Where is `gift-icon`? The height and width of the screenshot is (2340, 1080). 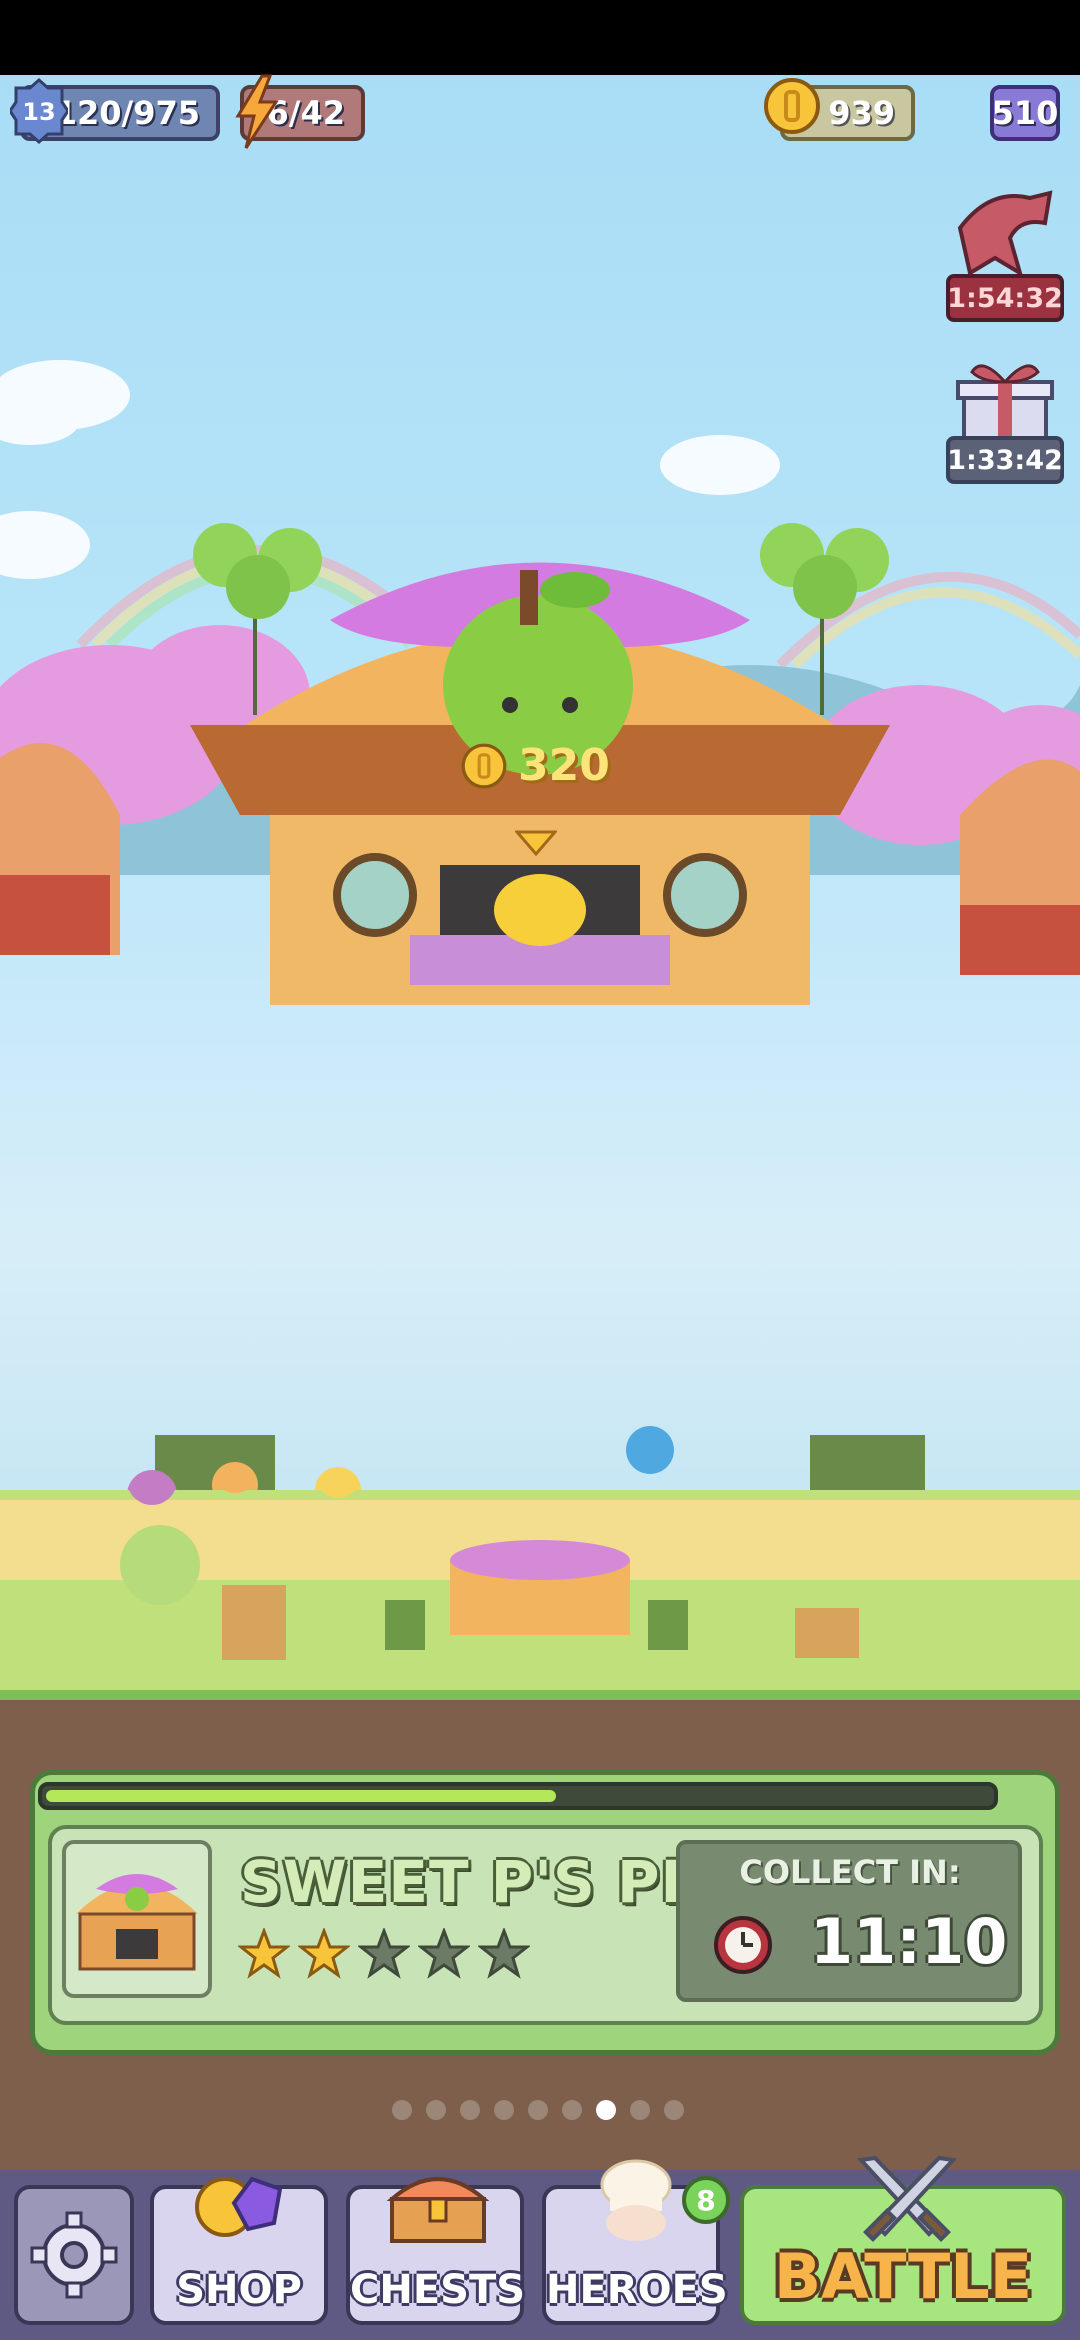 gift-icon is located at coordinates (1005, 400).